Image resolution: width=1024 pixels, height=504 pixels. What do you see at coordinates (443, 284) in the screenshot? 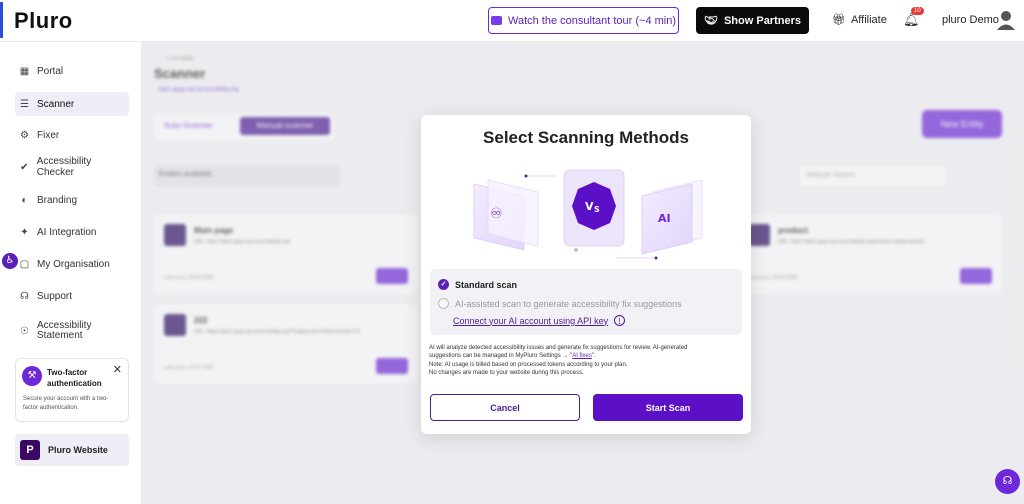
I see `checked-radio-icon: ✓` at bounding box center [443, 284].